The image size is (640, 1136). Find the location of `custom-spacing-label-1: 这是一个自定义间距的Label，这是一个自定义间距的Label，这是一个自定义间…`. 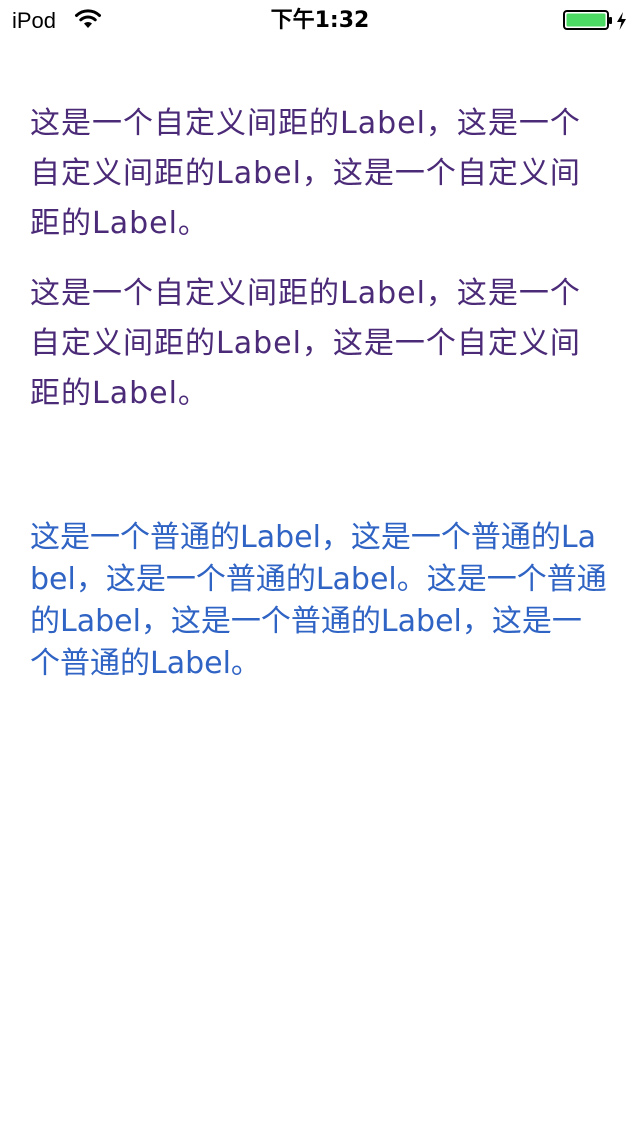

custom-spacing-label-1: 这是一个自定义间距的Label，这是一个自定义间距的Label，这是一个自定义间… is located at coordinates (305, 173).